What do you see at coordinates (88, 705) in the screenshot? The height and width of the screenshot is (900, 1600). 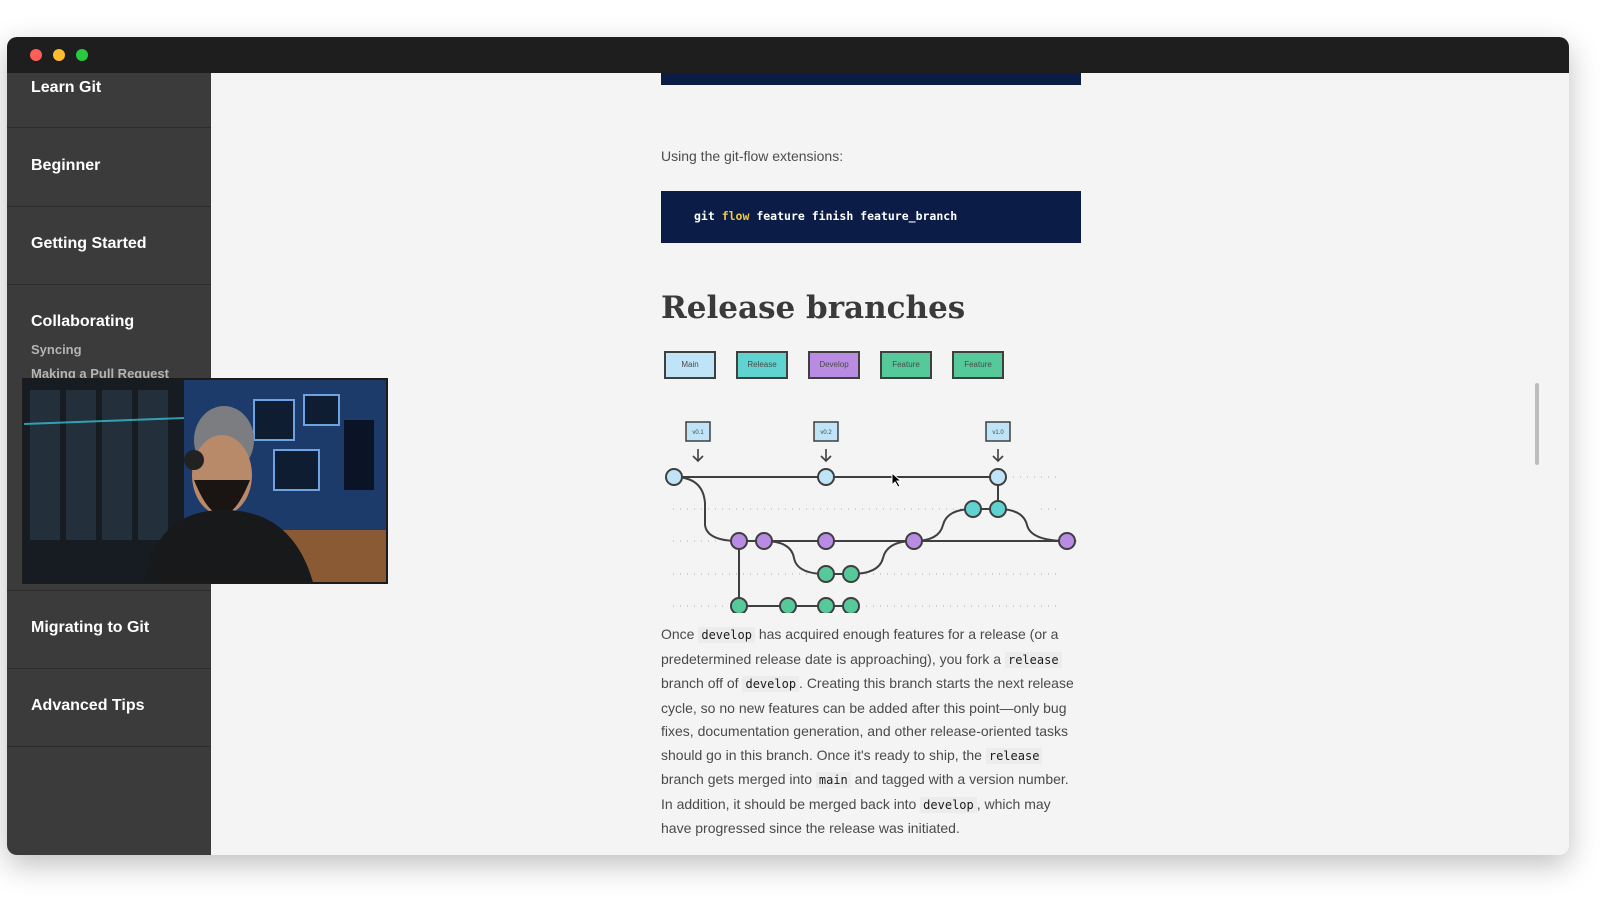 I see `sidebar-item-label: Advanced Tips` at bounding box center [88, 705].